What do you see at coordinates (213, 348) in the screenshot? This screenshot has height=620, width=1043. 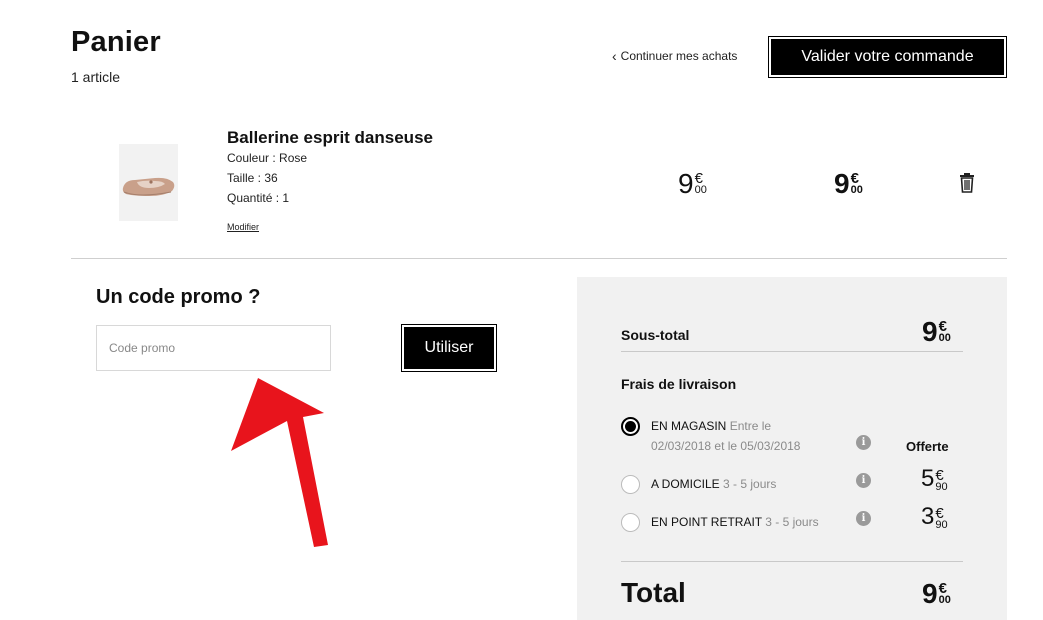 I see `promo-code-input` at bounding box center [213, 348].